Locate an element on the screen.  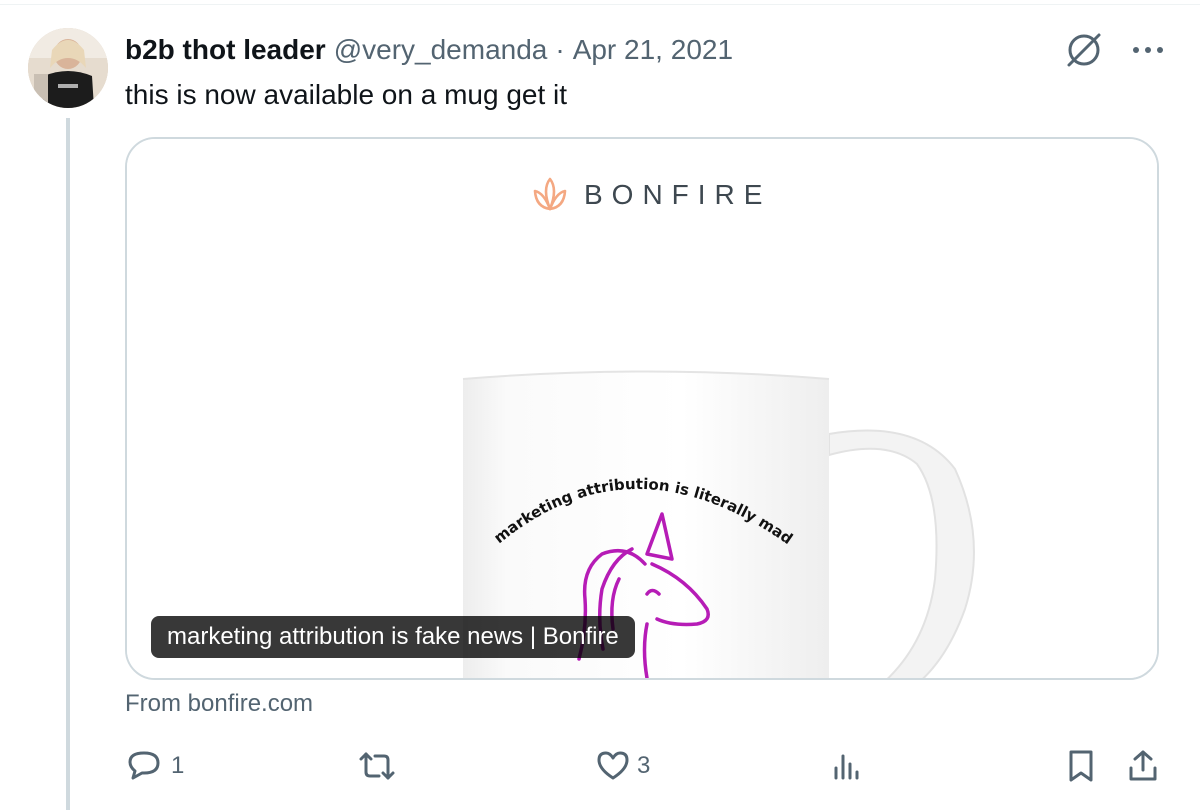
share-button is located at coordinates (1143, 766).